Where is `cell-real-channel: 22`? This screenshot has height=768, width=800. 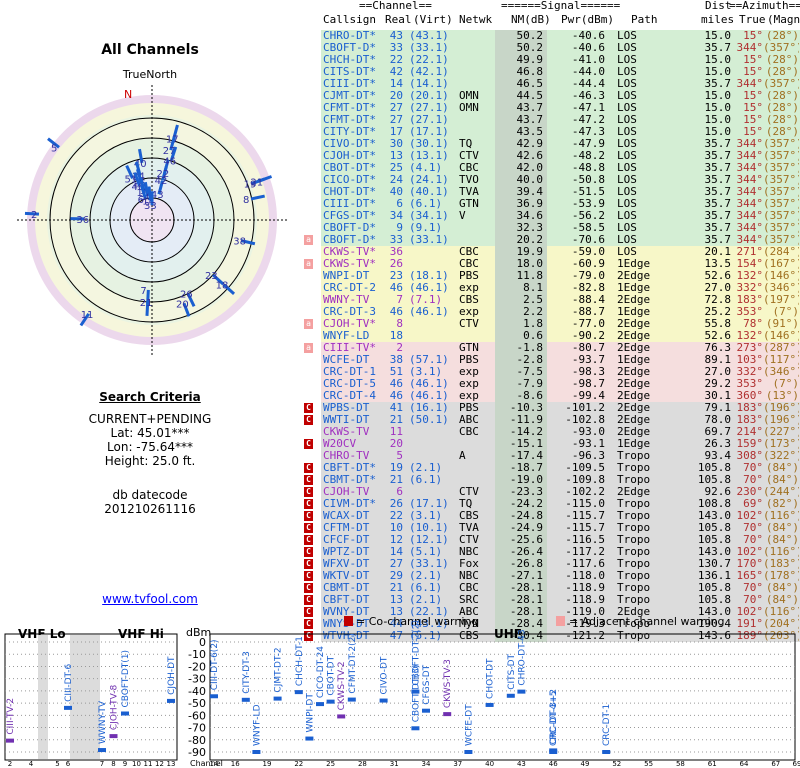 cell-real-channel: 22 is located at coordinates (396, 60).